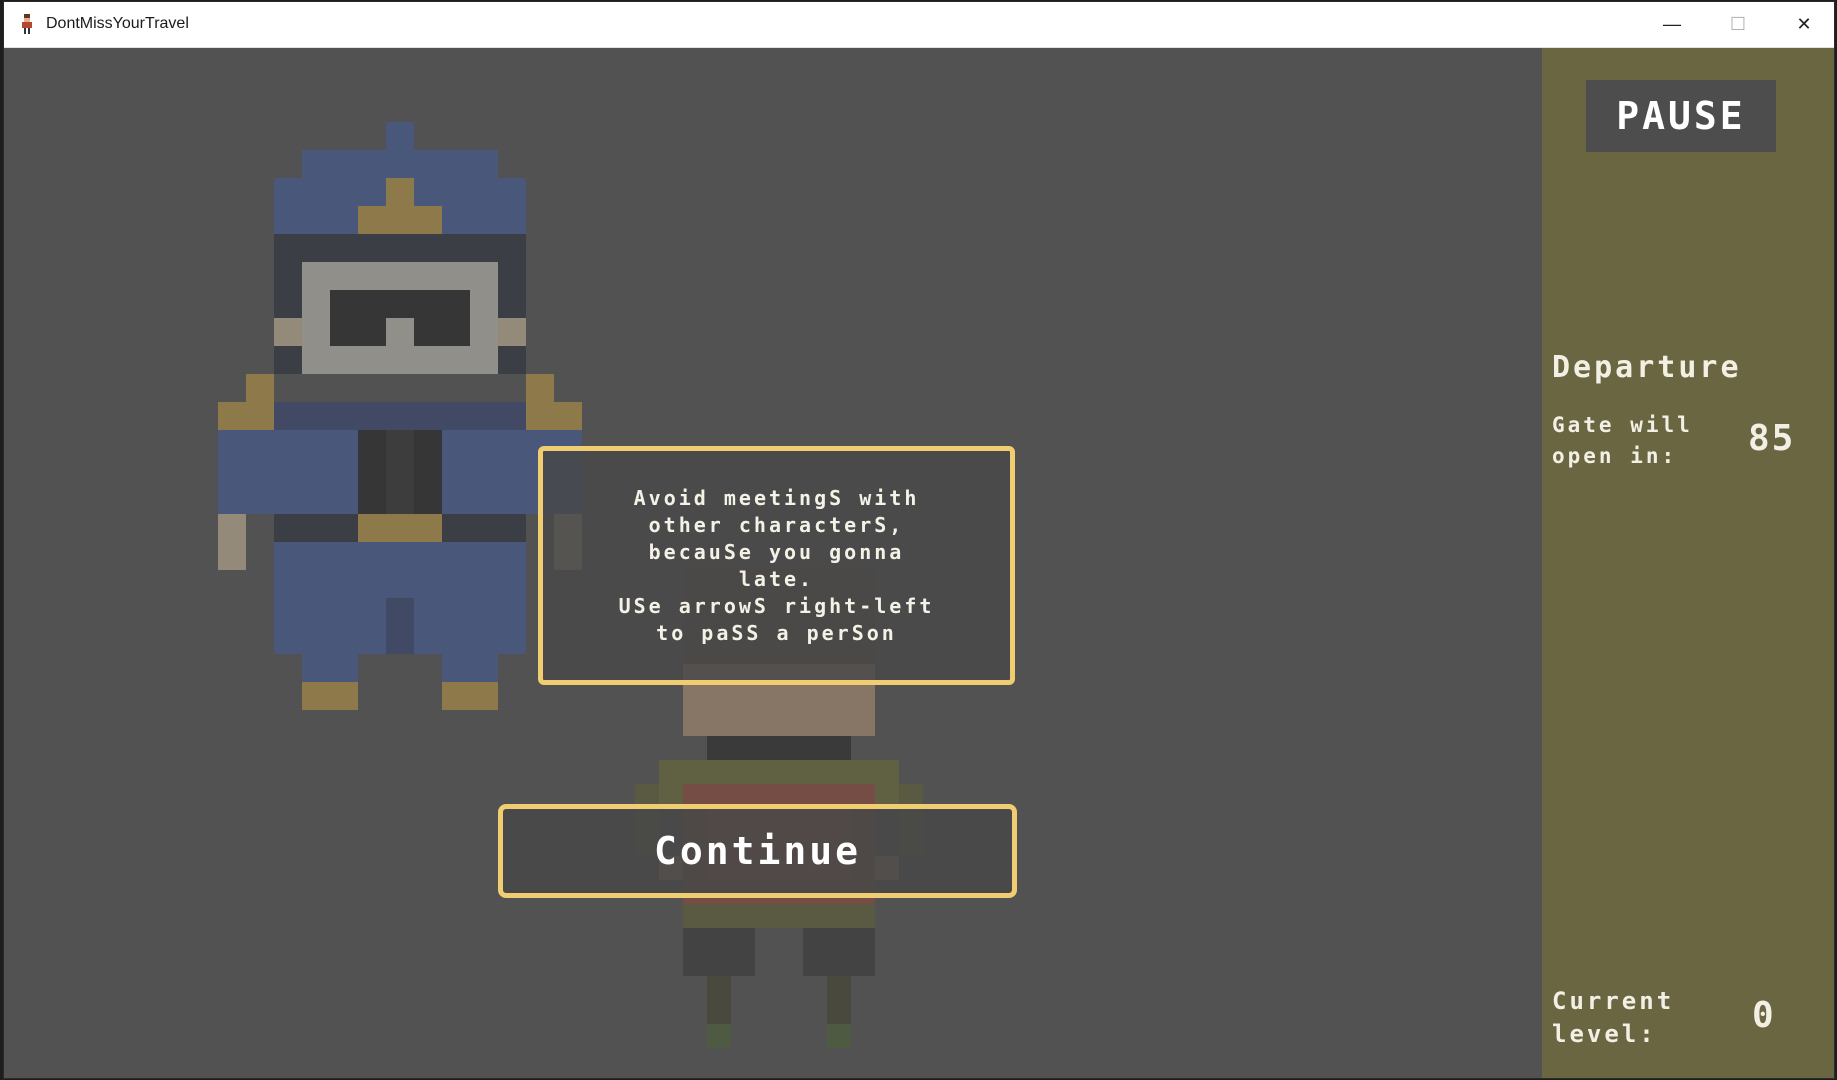 The width and height of the screenshot is (1837, 1080). What do you see at coordinates (1613, 1017) in the screenshot?
I see `current-level-label: Current level:` at bounding box center [1613, 1017].